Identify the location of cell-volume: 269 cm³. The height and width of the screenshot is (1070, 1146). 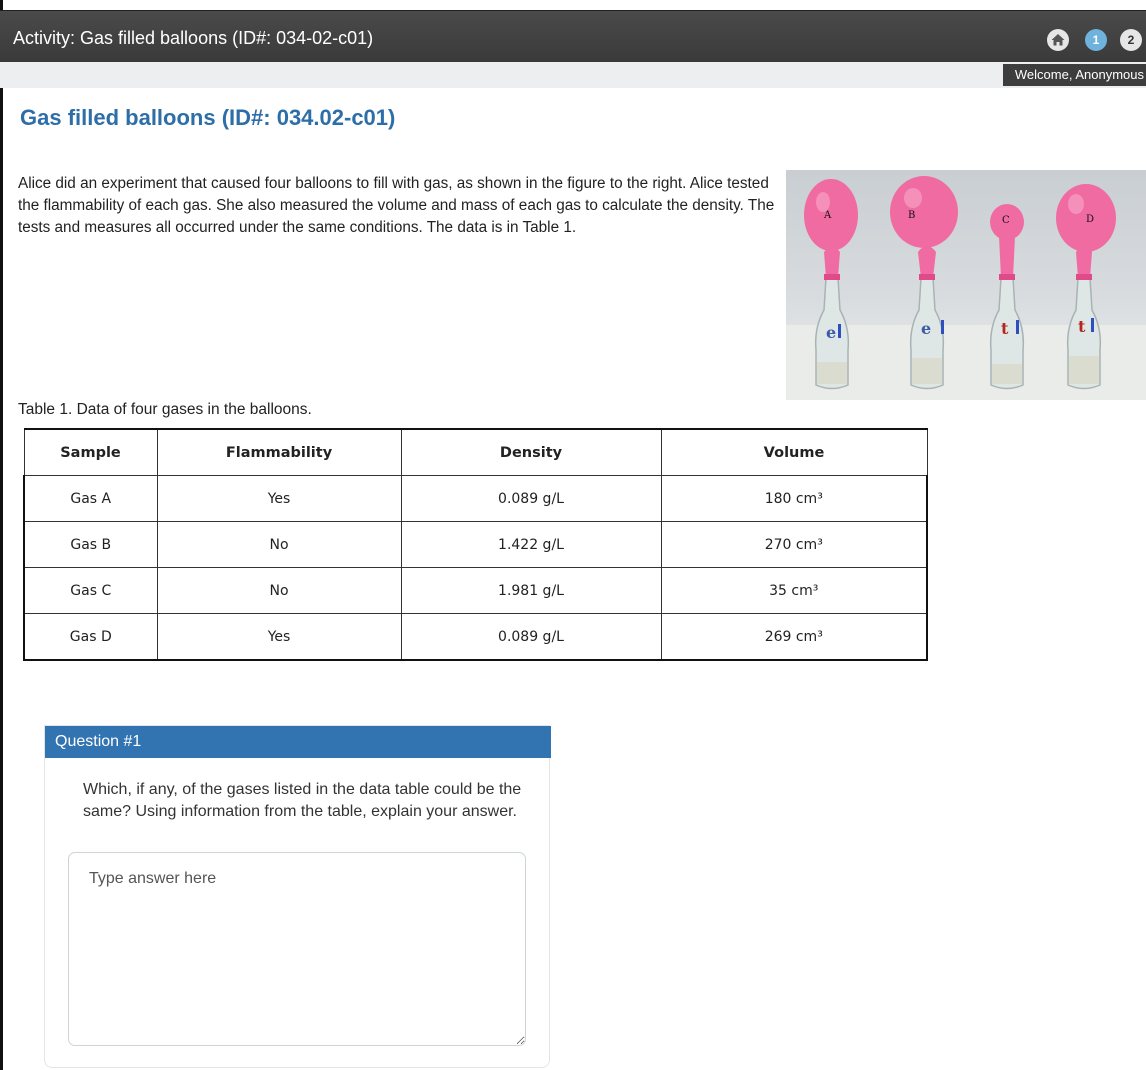
(794, 637).